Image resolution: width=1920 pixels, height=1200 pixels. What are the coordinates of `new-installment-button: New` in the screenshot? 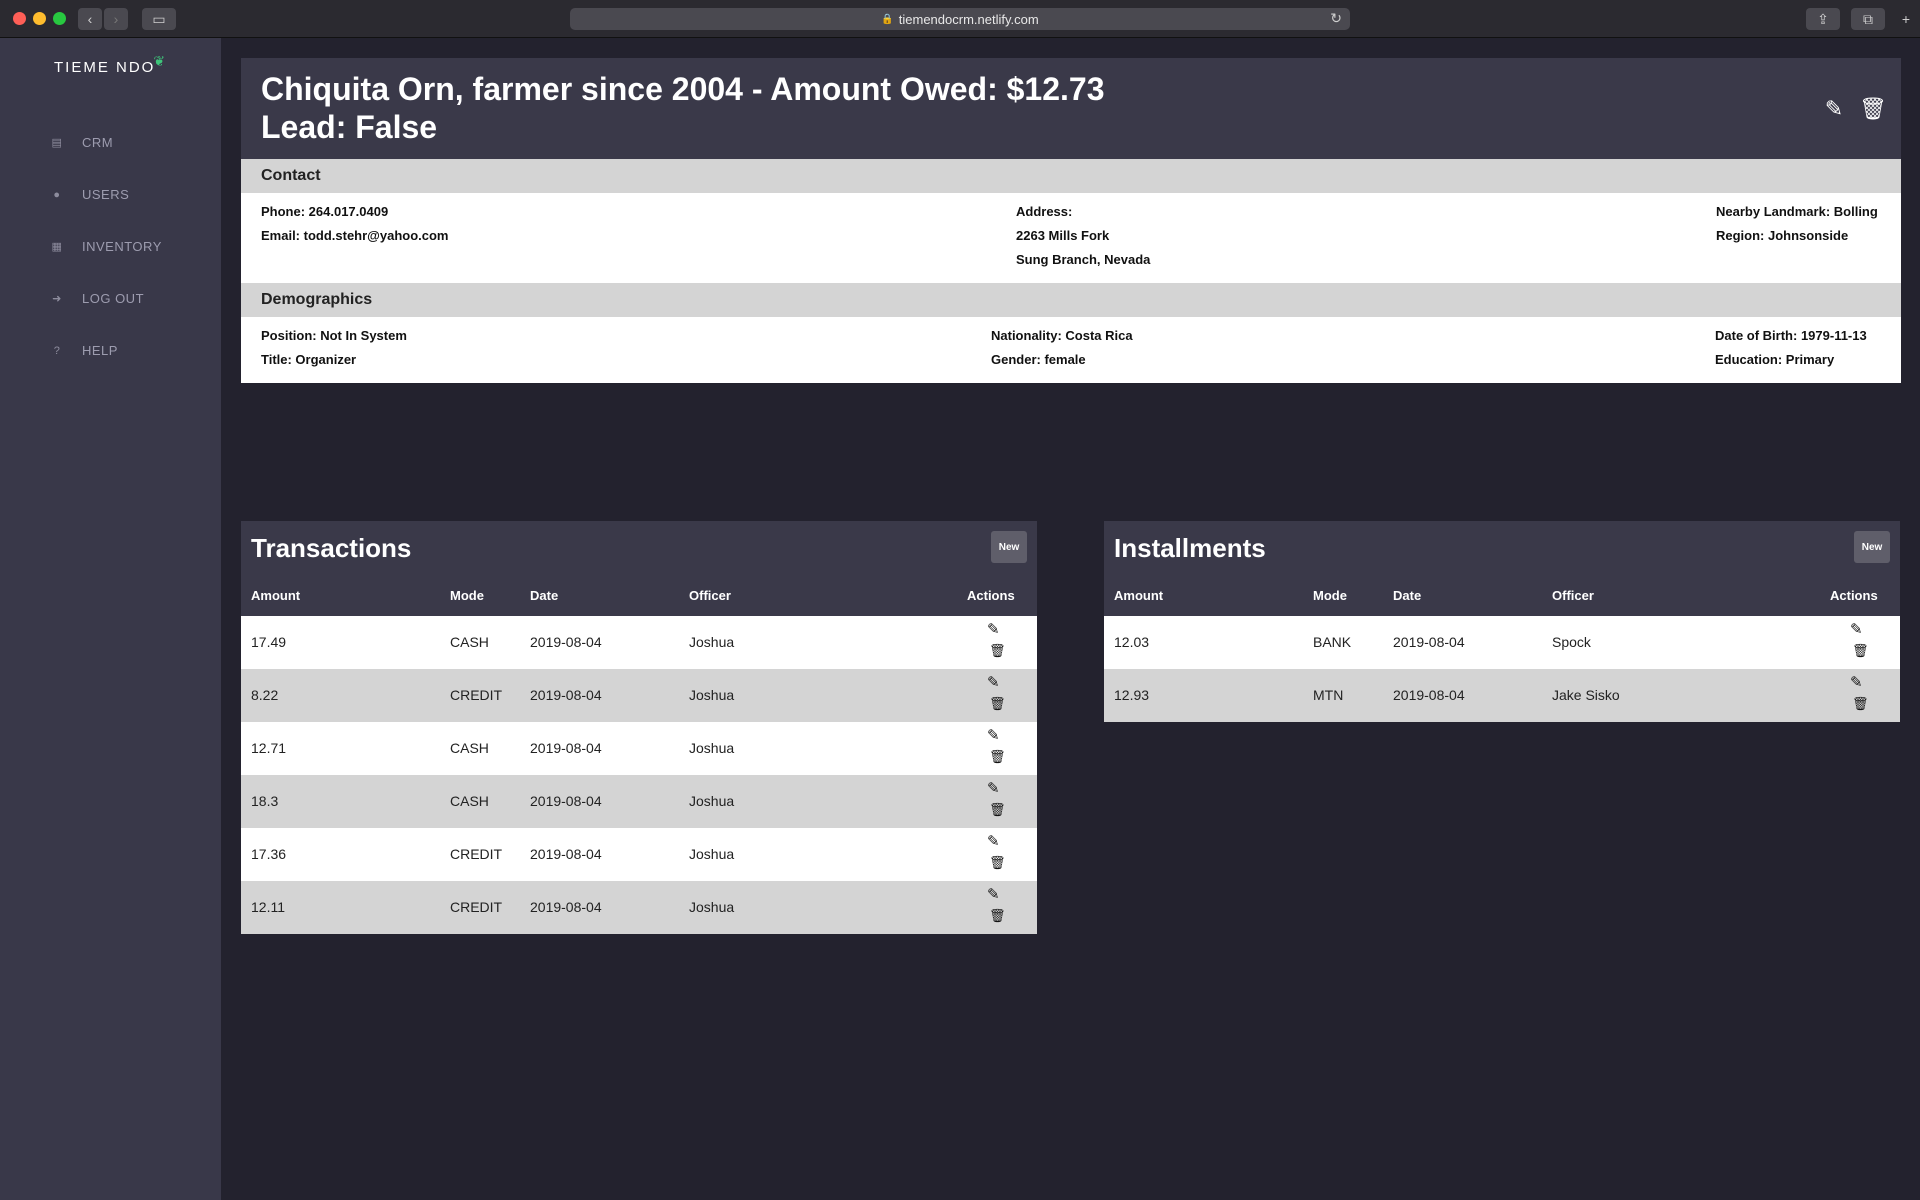 It's located at (1872, 547).